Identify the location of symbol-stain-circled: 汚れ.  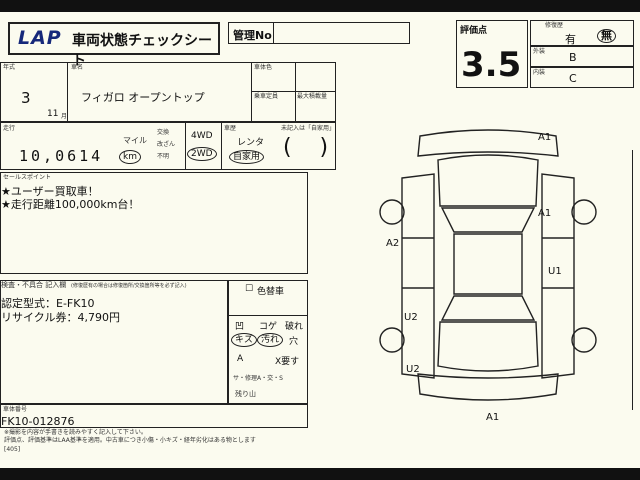
(270, 340).